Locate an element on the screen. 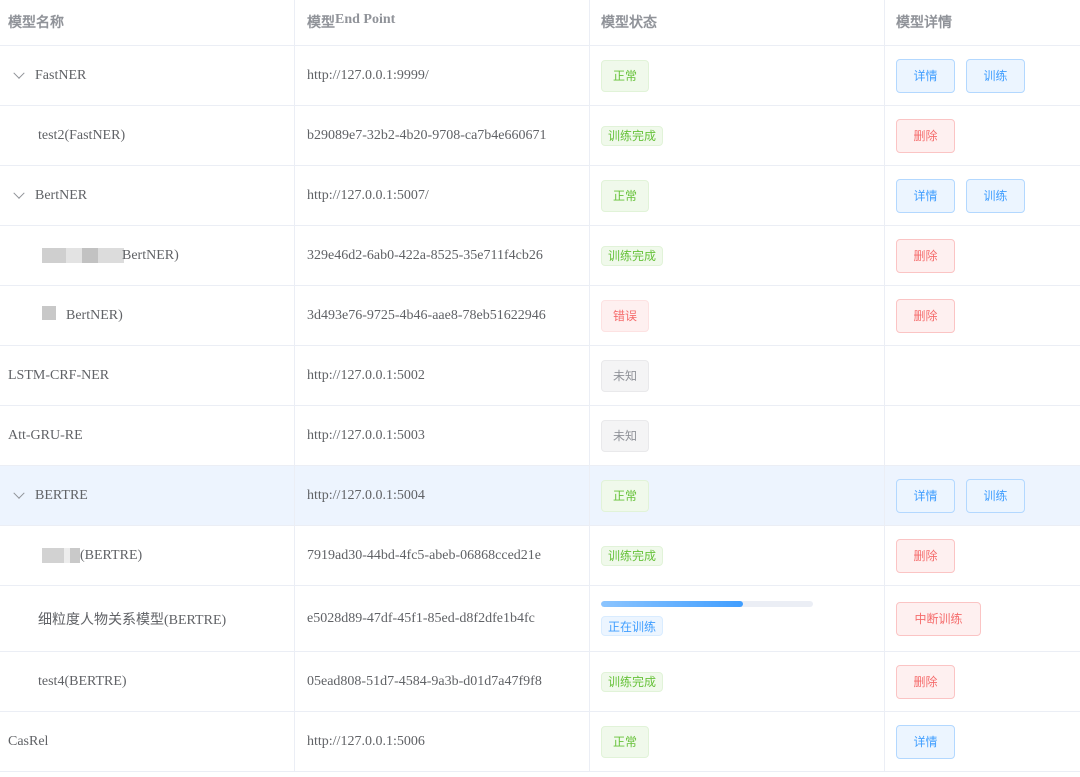 This screenshot has height=777, width=1080. table-row: BertNER http://127.0.0.1:5007/ 正常 详情 训练 is located at coordinates (540, 196).